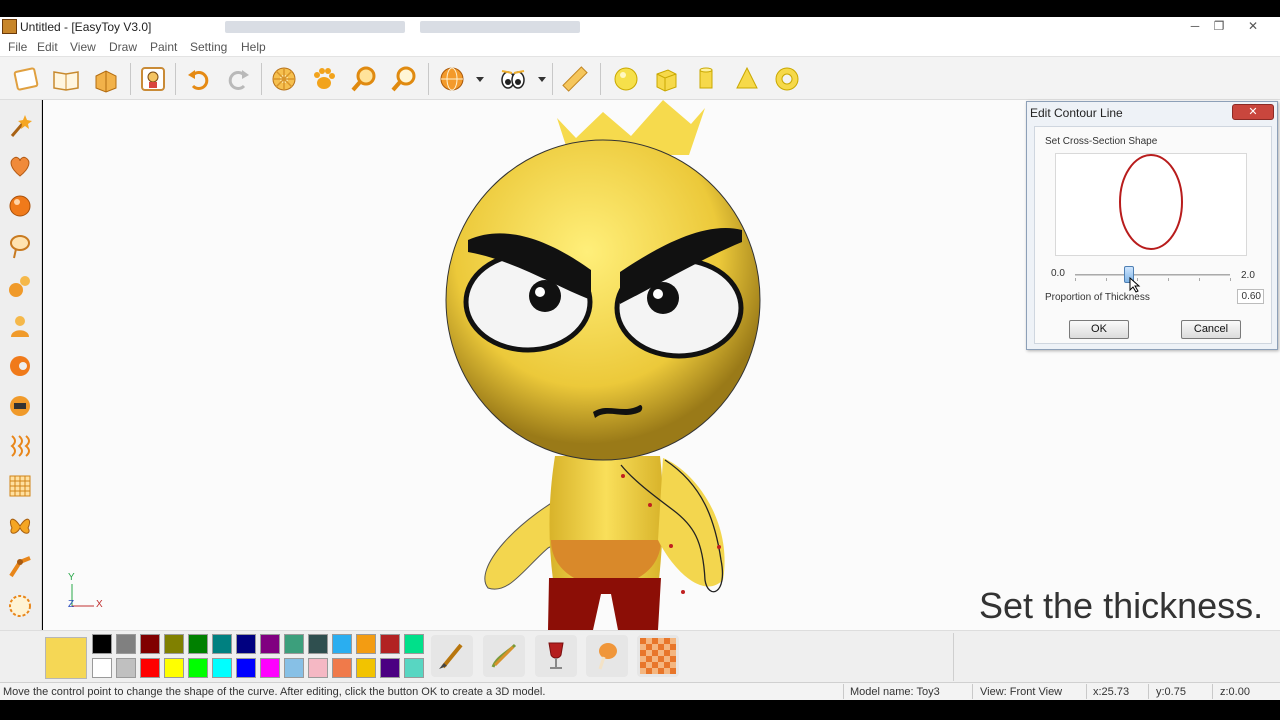 The width and height of the screenshot is (1280, 720). I want to click on magic-wand-icon, so click(20, 126).